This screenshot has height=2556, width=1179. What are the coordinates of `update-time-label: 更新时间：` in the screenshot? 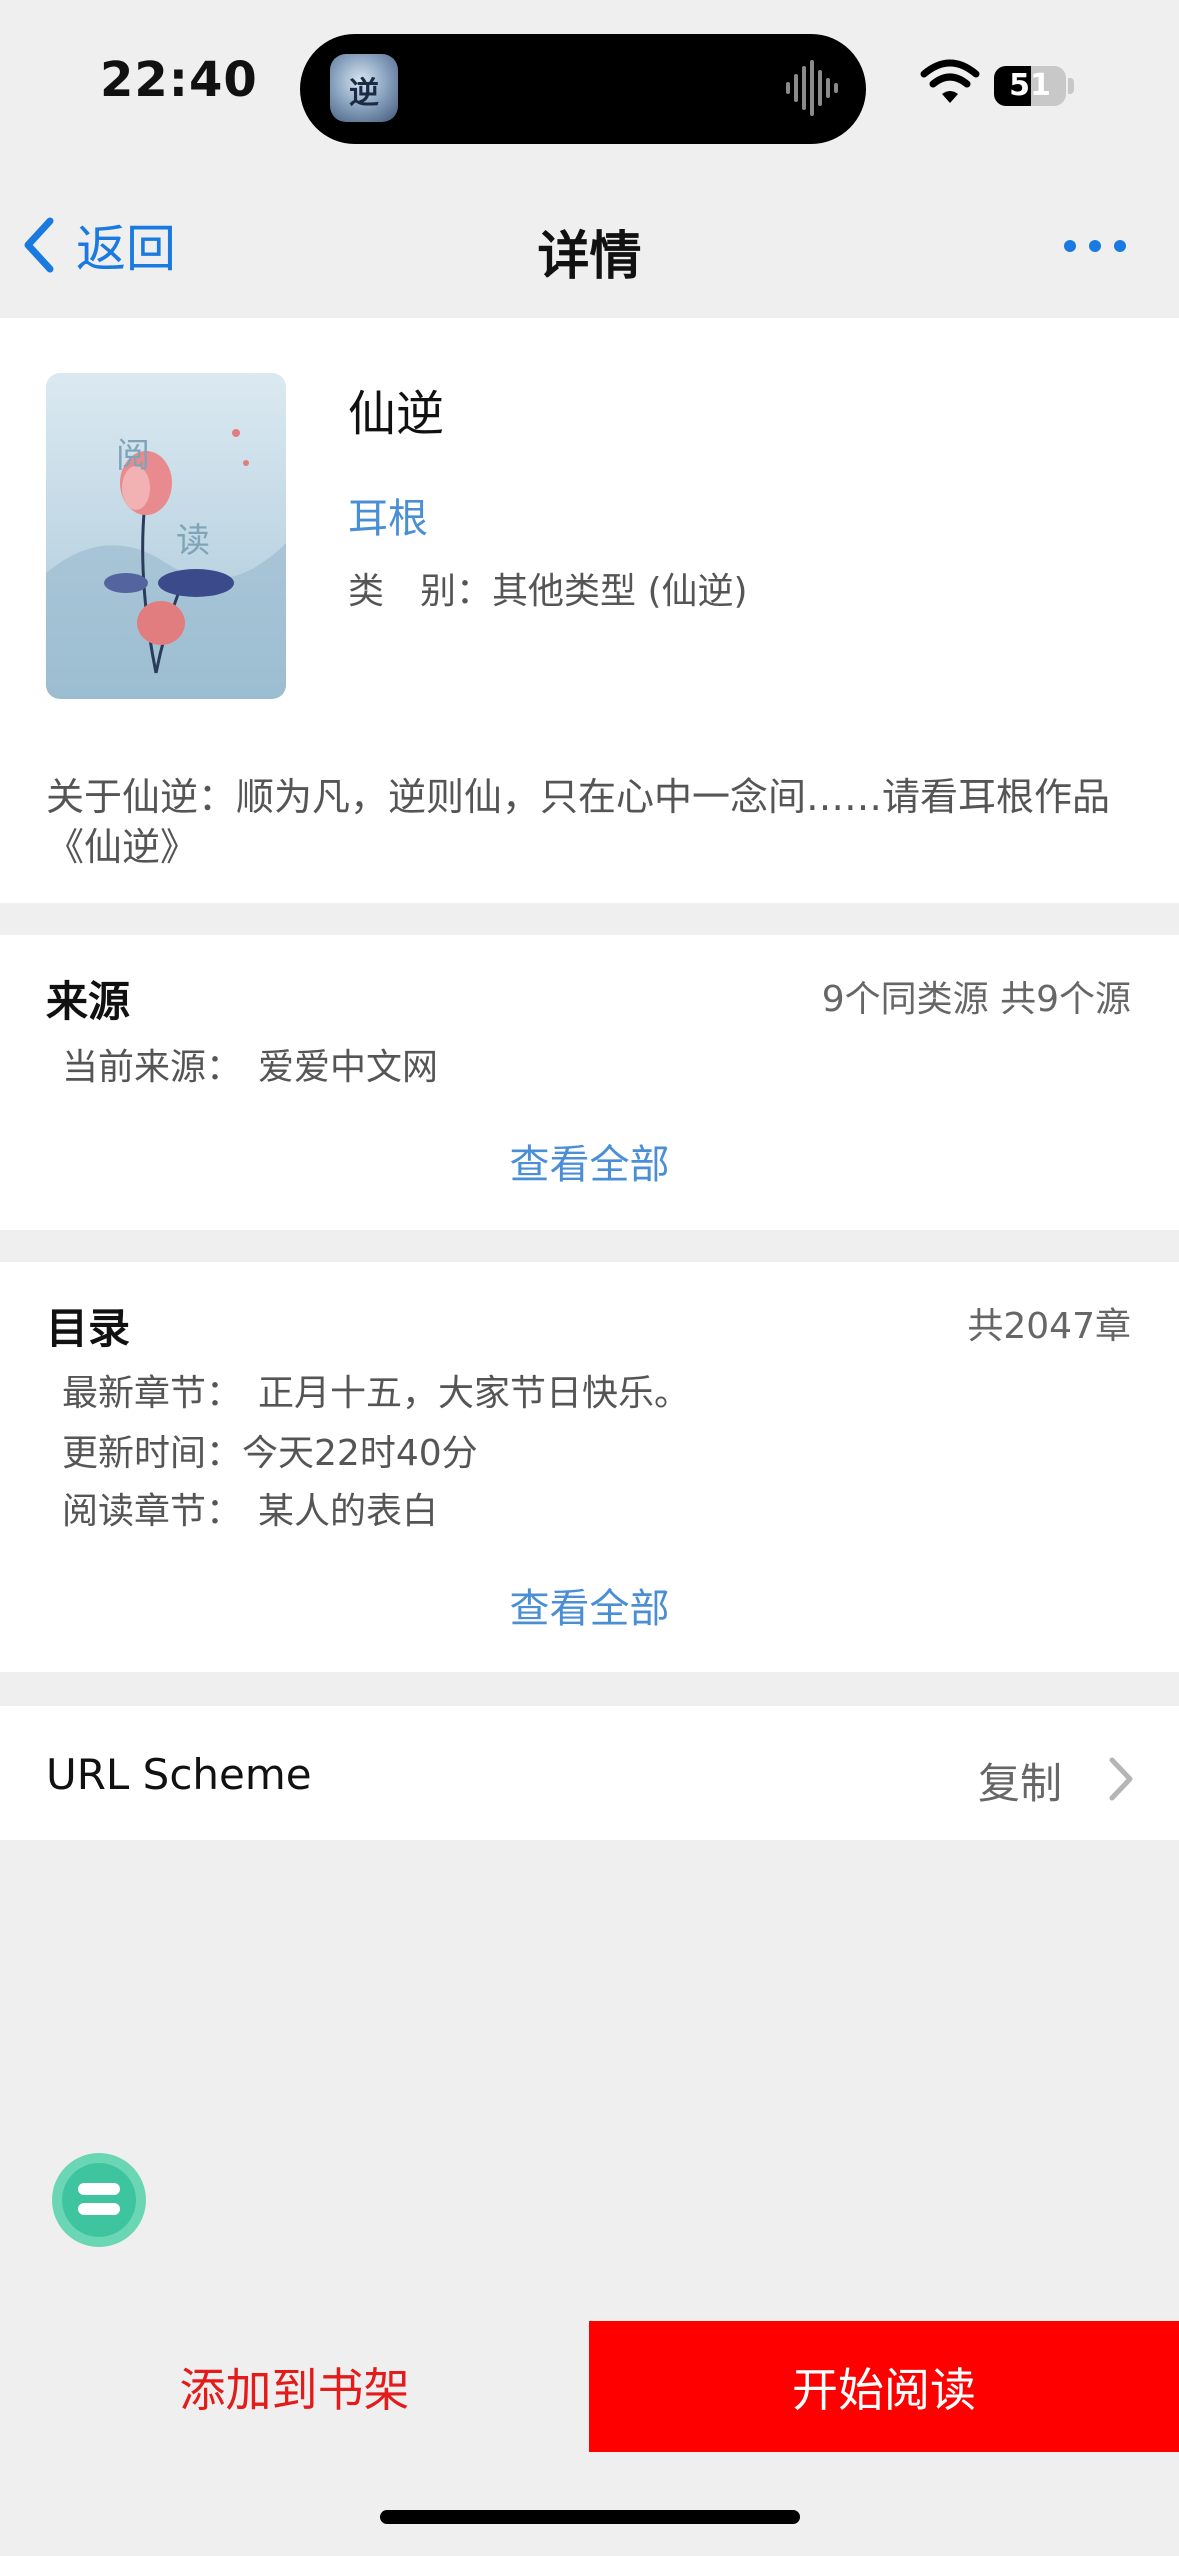 It's located at (152, 1453).